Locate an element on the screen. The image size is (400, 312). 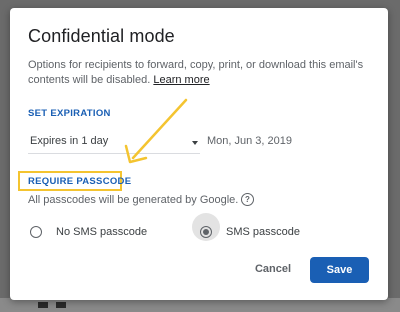
radio-no-sms-passcode: No SMS passcode is located at coordinates (93, 232).